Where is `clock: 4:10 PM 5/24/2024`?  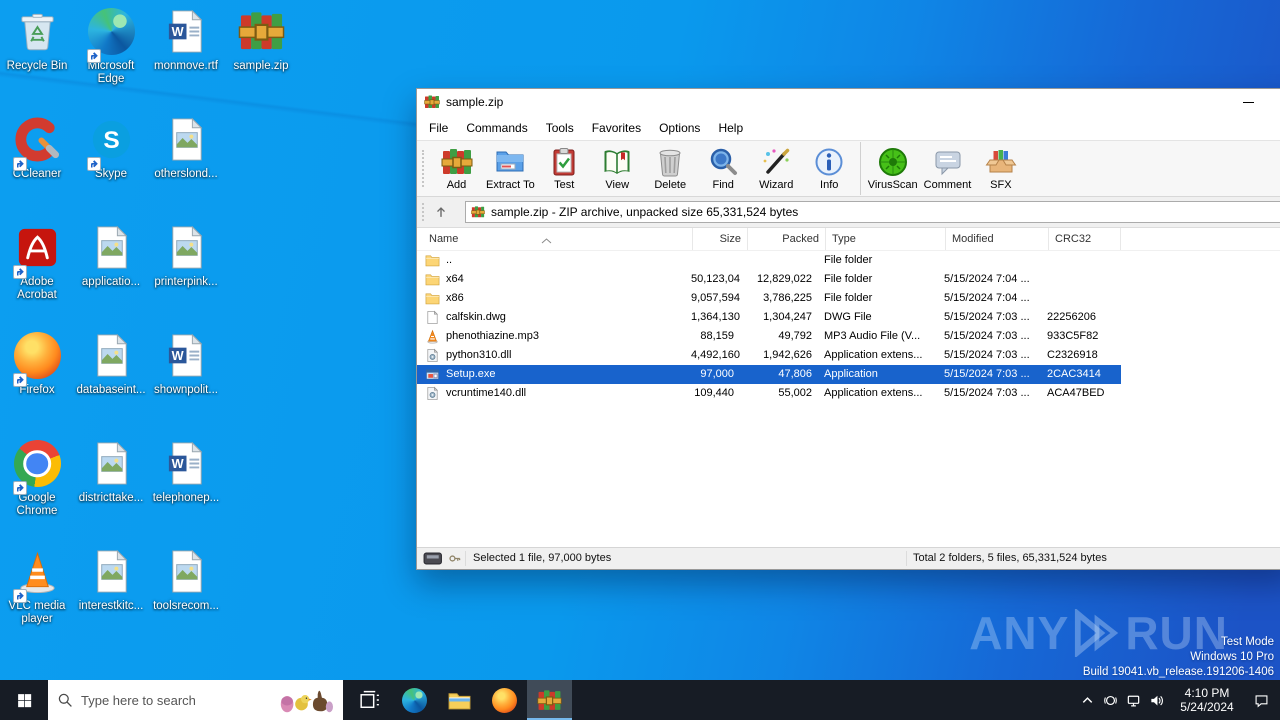 clock: 4:10 PM 5/24/2024 is located at coordinates (1207, 700).